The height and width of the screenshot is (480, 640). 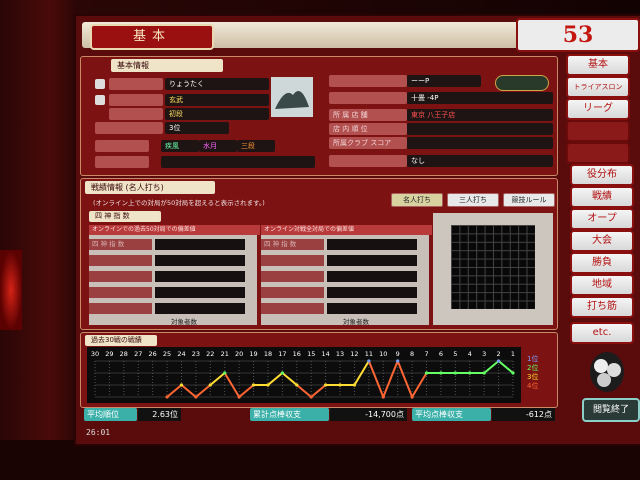 What do you see at coordinates (253, 354) in the screenshot?
I see `x-tick-label: 19` at bounding box center [253, 354].